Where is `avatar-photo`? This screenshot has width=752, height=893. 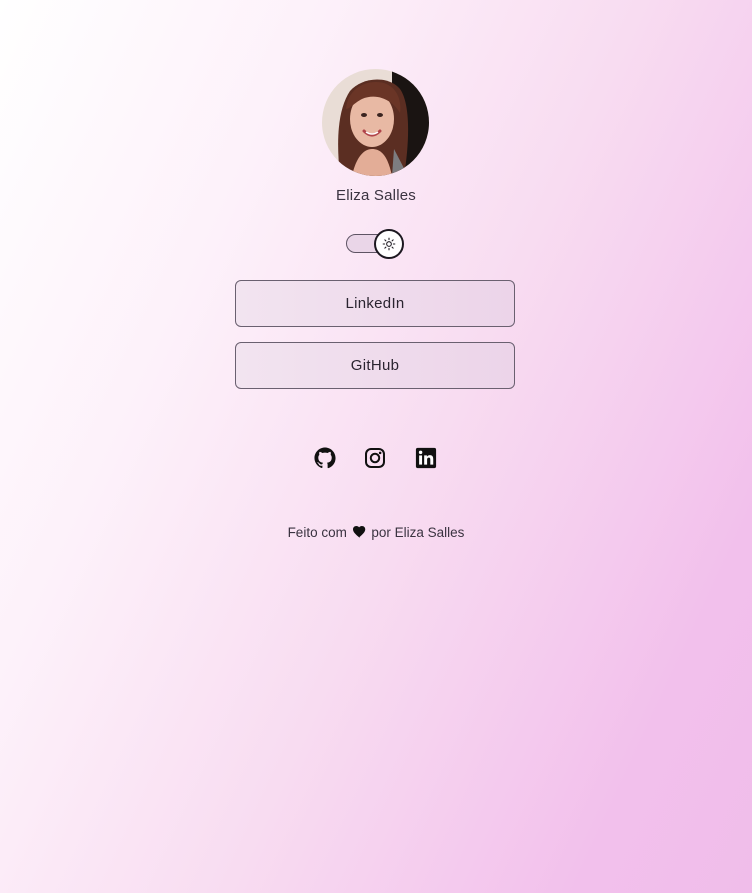 avatar-photo is located at coordinates (375, 122).